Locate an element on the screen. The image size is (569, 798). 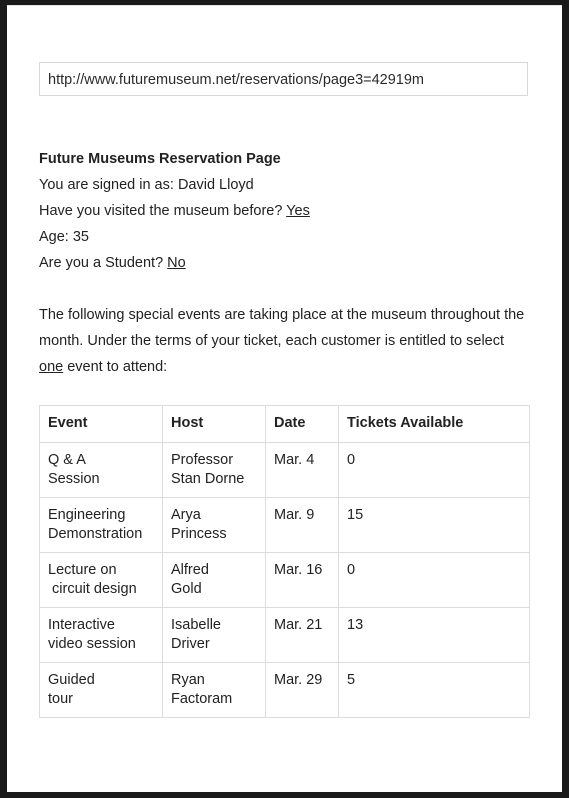
event-cell: Interactive video session is located at coordinates (101, 635).